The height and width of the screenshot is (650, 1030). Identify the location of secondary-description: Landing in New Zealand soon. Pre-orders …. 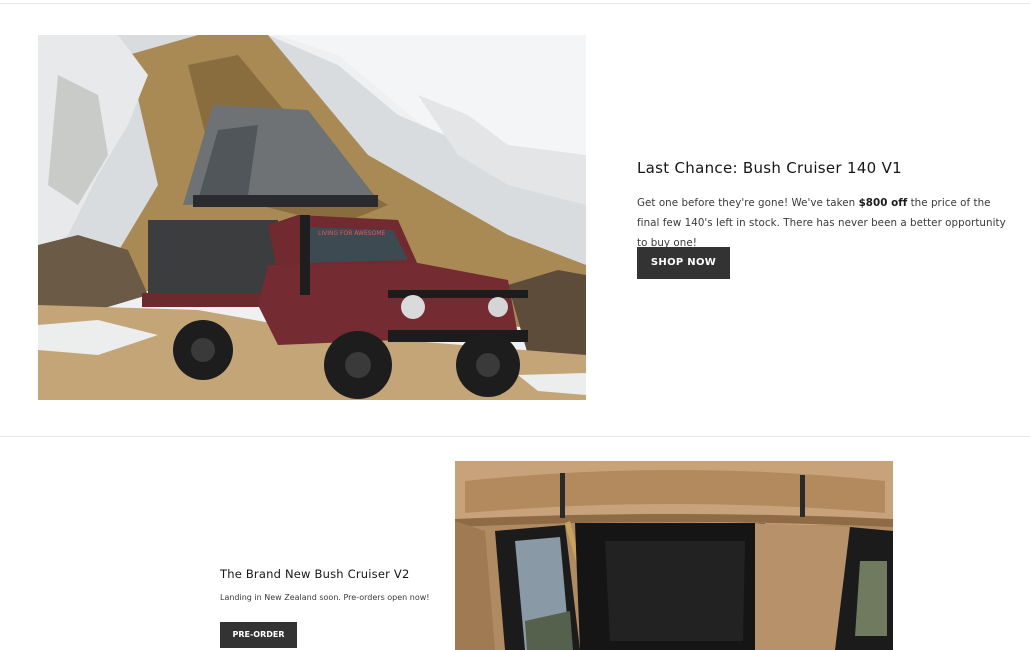
(325, 597).